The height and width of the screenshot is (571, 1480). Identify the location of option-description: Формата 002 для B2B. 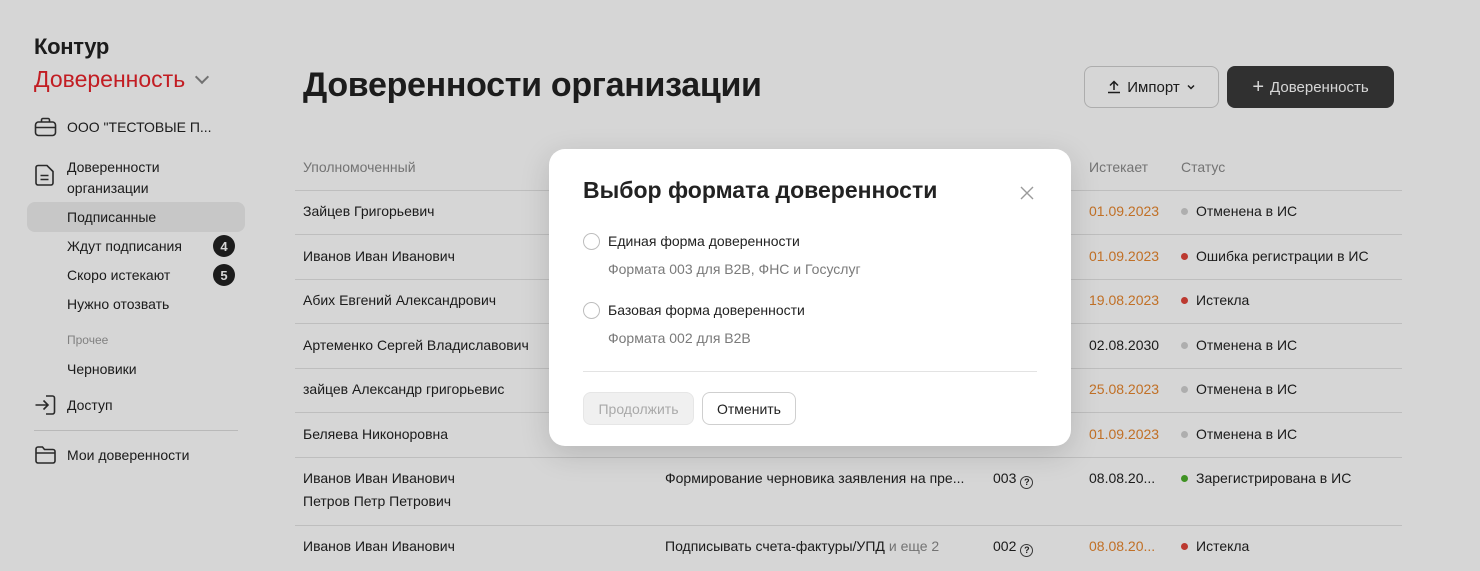
(679, 338).